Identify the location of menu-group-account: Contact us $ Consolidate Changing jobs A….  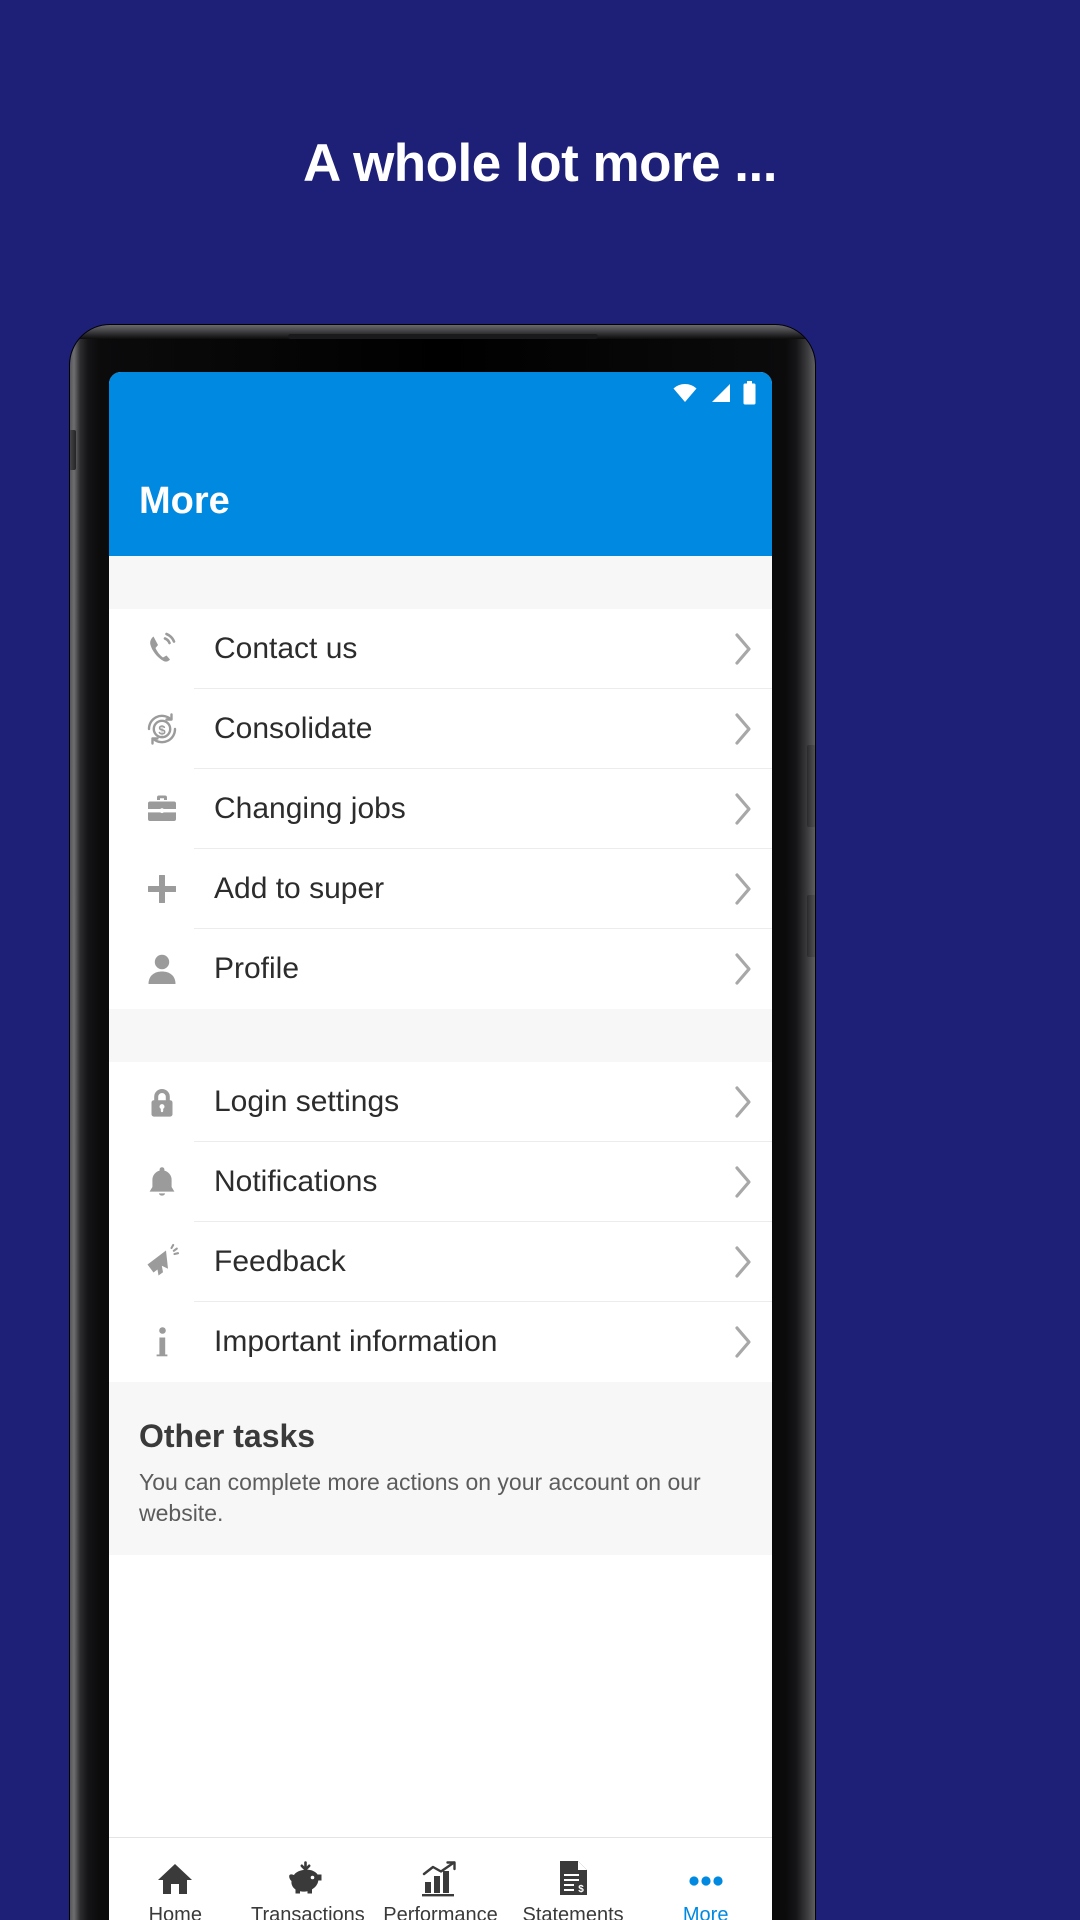
(440, 809).